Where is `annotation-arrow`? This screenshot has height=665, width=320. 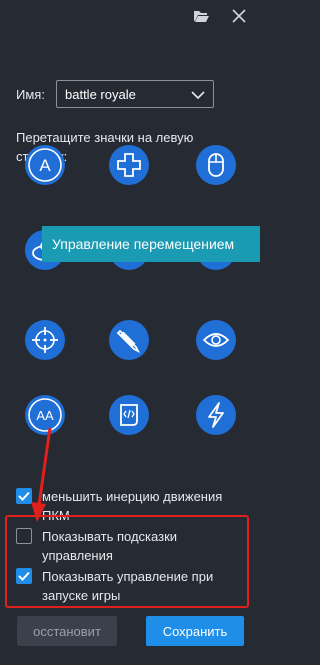
annotation-arrow is located at coordinates (41, 474).